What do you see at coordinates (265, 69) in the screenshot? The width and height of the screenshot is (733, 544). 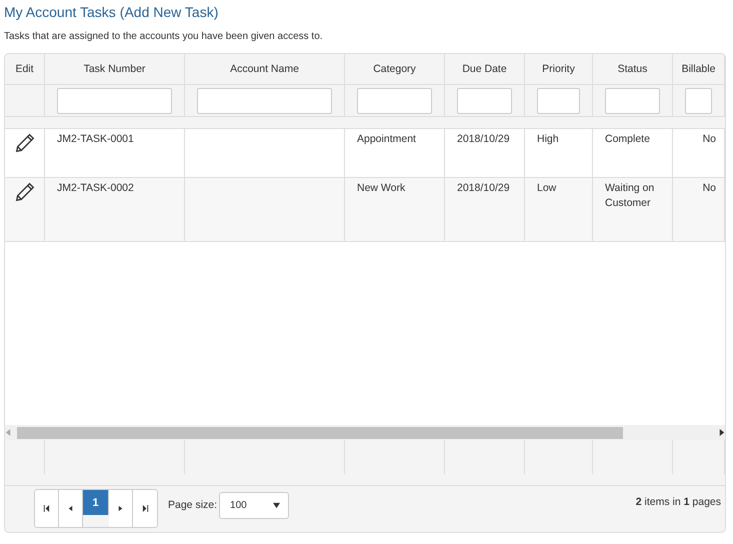 I see `column-header: Account Name` at bounding box center [265, 69].